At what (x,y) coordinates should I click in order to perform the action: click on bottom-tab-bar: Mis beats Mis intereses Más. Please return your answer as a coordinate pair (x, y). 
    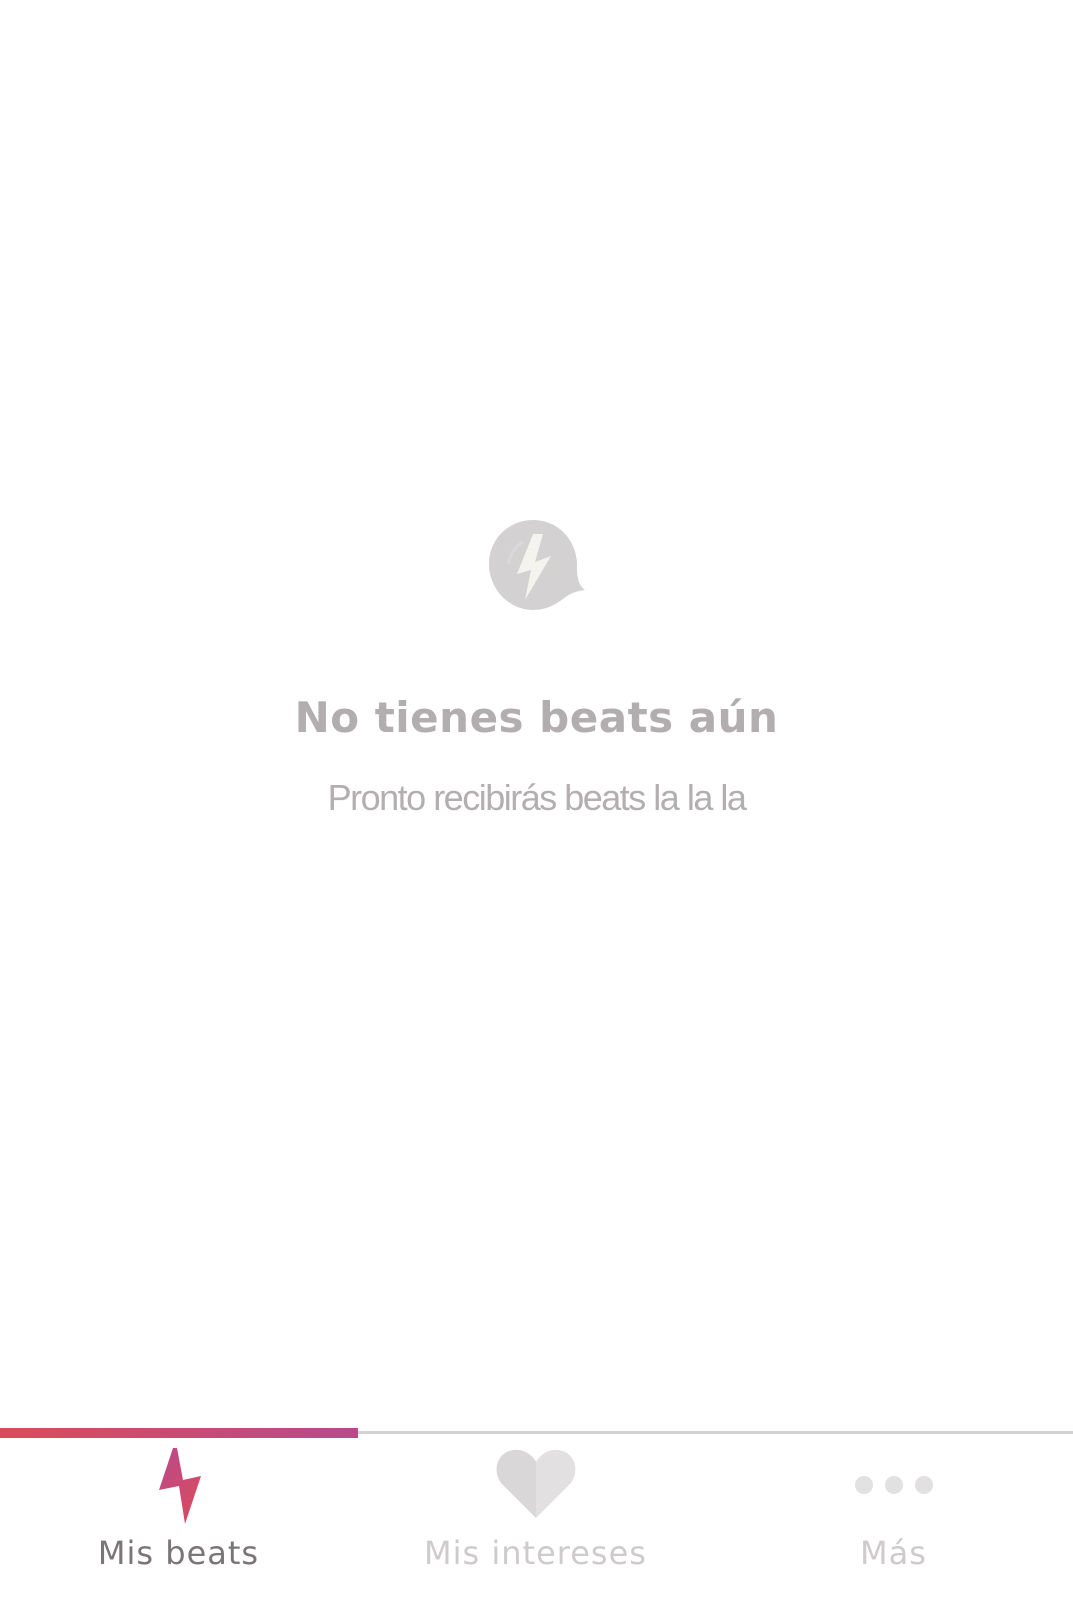
    Looking at the image, I should click on (536, 1523).